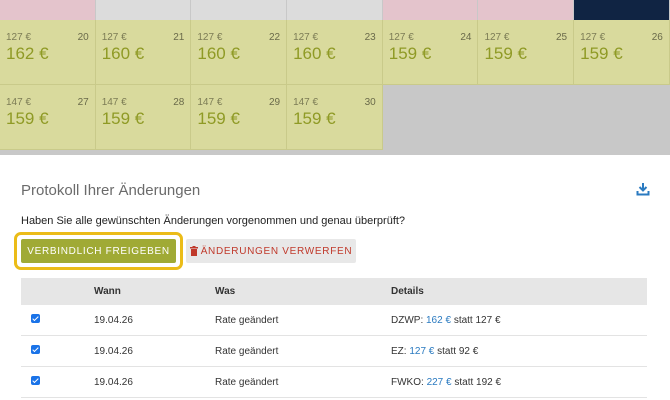  Describe the element at coordinates (643, 189) in the screenshot. I see `download-icon` at that location.